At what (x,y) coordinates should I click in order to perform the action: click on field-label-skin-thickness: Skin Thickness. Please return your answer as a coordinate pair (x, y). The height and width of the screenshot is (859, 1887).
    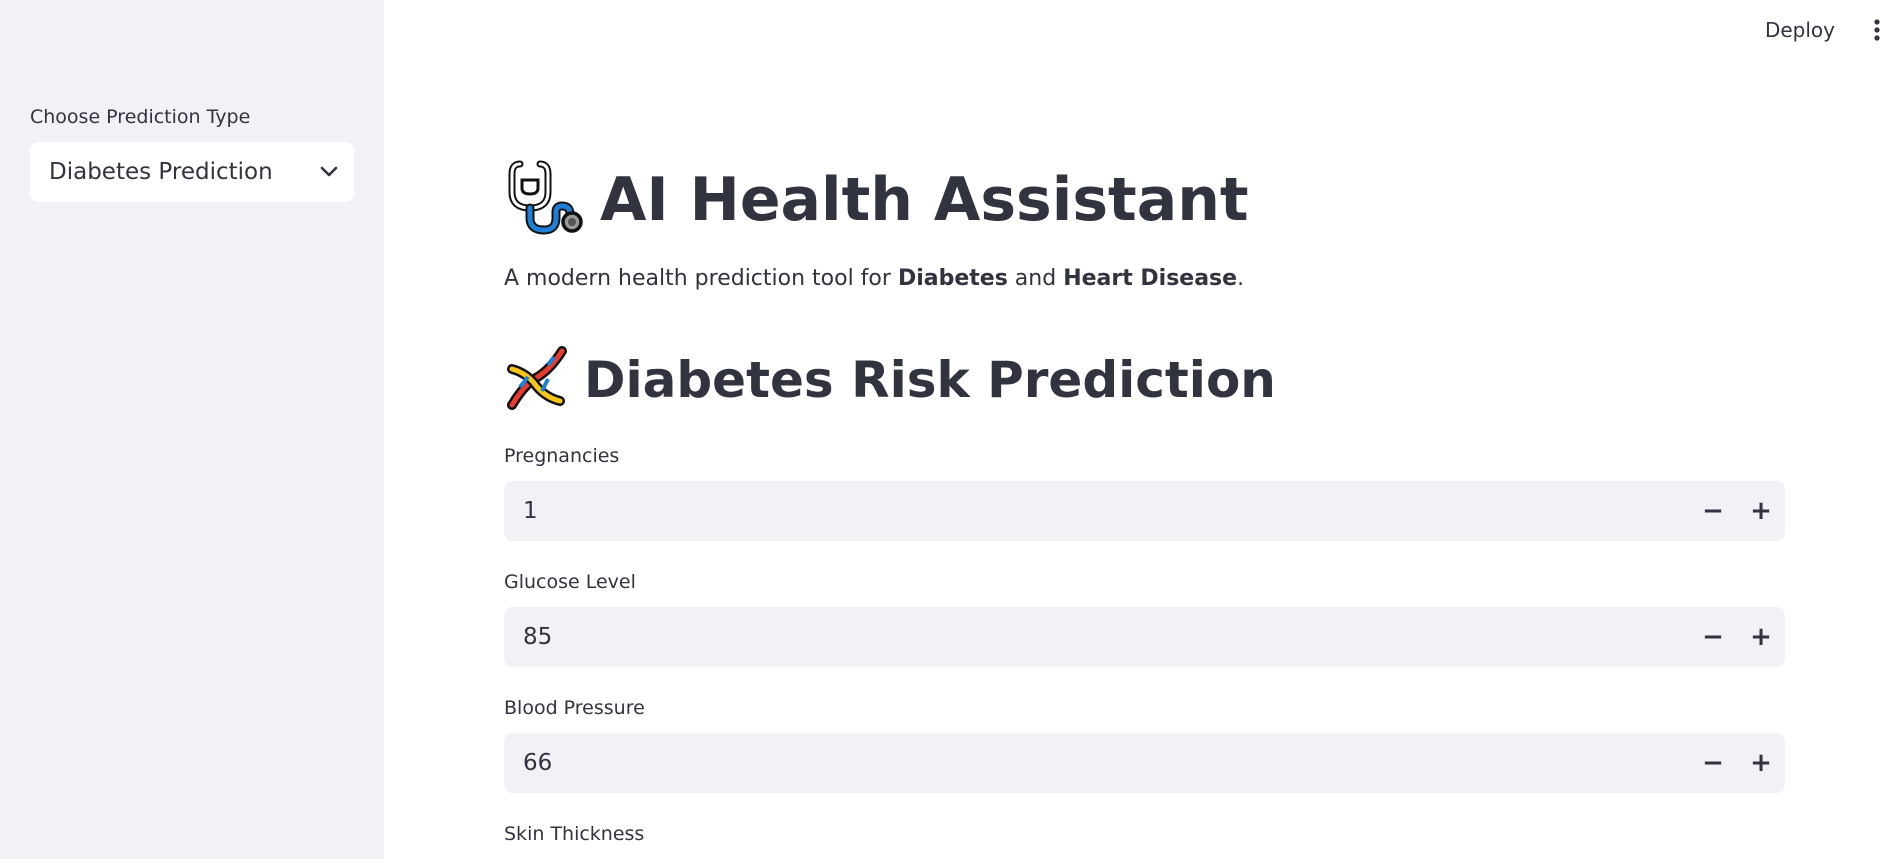
    Looking at the image, I should click on (574, 834).